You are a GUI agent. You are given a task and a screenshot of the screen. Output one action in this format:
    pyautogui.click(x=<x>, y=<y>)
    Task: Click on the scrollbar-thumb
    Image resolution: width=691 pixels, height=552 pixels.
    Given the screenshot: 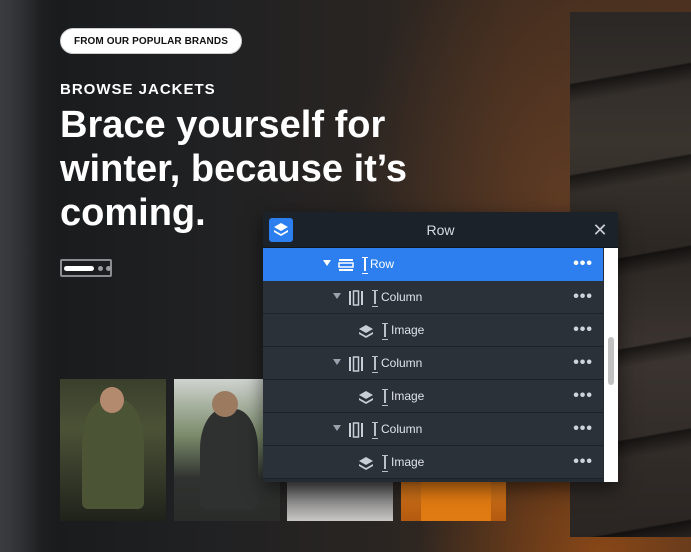 What is the action you would take?
    pyautogui.click(x=611, y=361)
    